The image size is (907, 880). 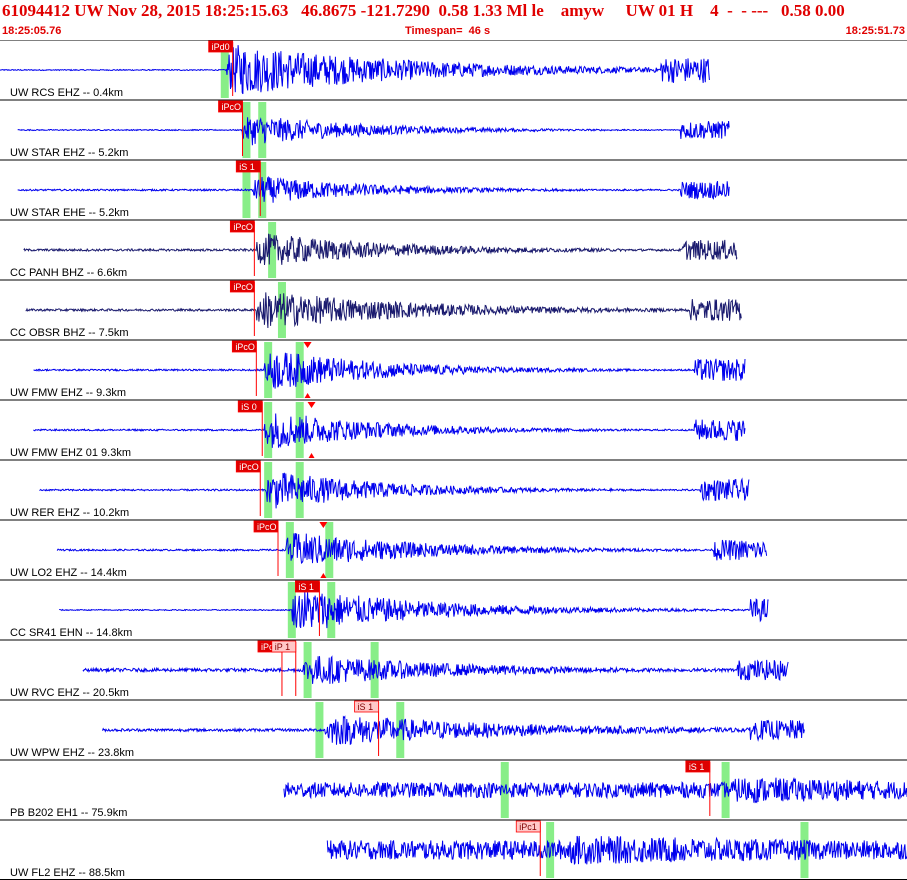 What do you see at coordinates (448, 31) in the screenshot?
I see `timespan-label: Timespan= 46 s` at bounding box center [448, 31].